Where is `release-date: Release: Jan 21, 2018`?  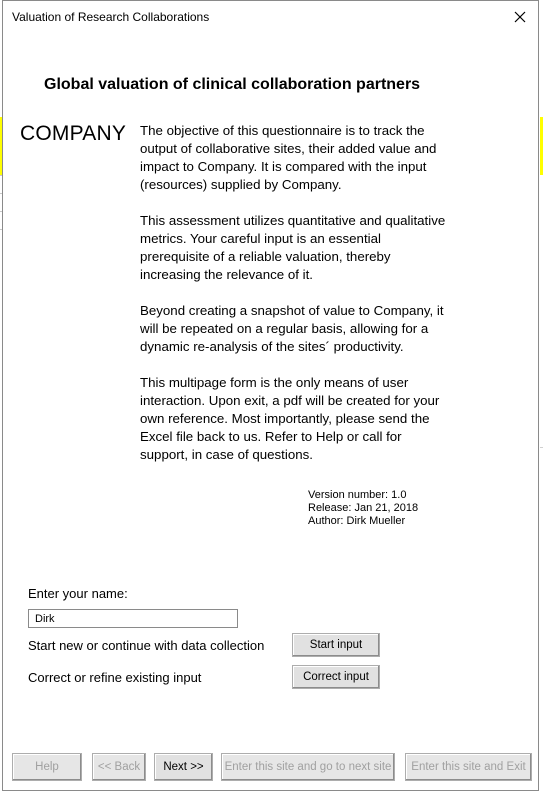
release-date: Release: Jan 21, 2018 is located at coordinates (363, 508).